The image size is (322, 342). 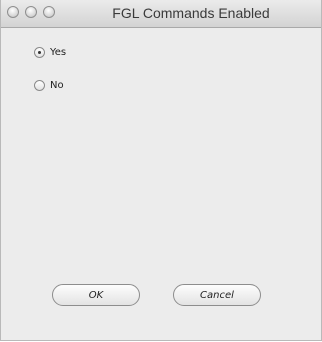 I want to click on title-bar: FGL Commands Enabled, so click(x=161, y=14).